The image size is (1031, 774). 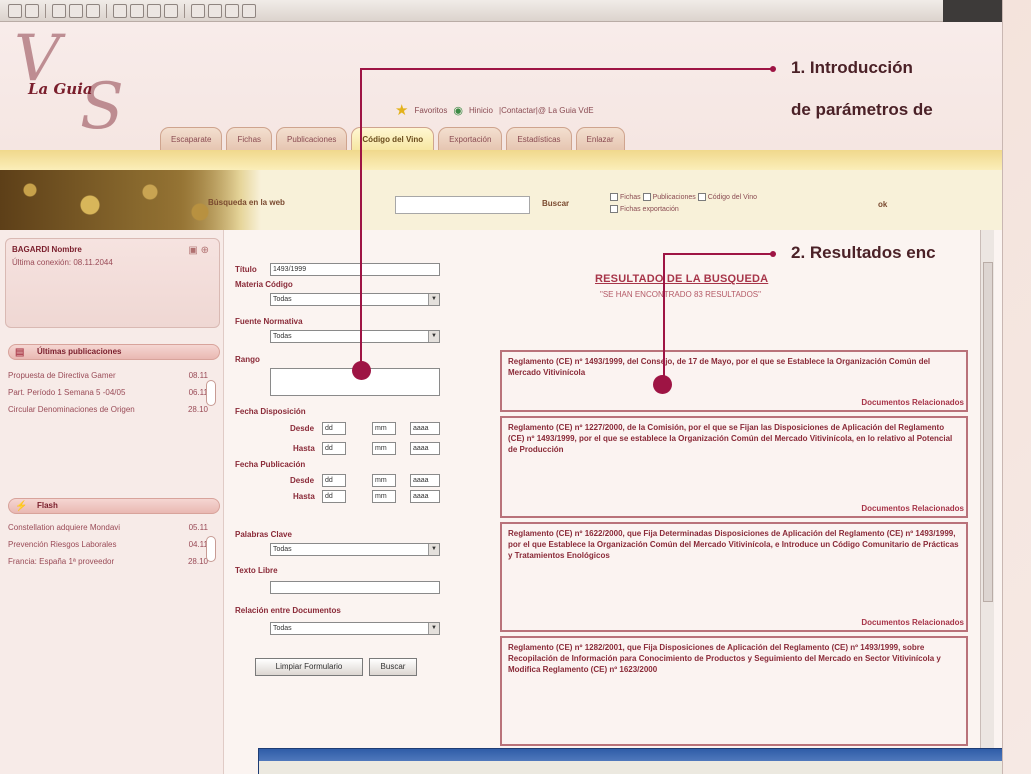 What do you see at coordinates (614, 209) in the screenshot?
I see `check-fichas-export` at bounding box center [614, 209].